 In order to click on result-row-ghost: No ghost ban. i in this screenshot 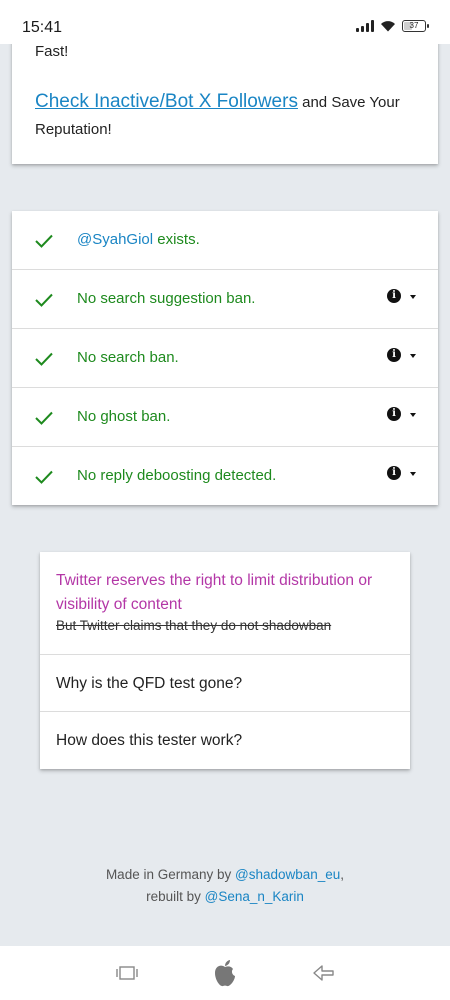, I will do `click(225, 417)`.